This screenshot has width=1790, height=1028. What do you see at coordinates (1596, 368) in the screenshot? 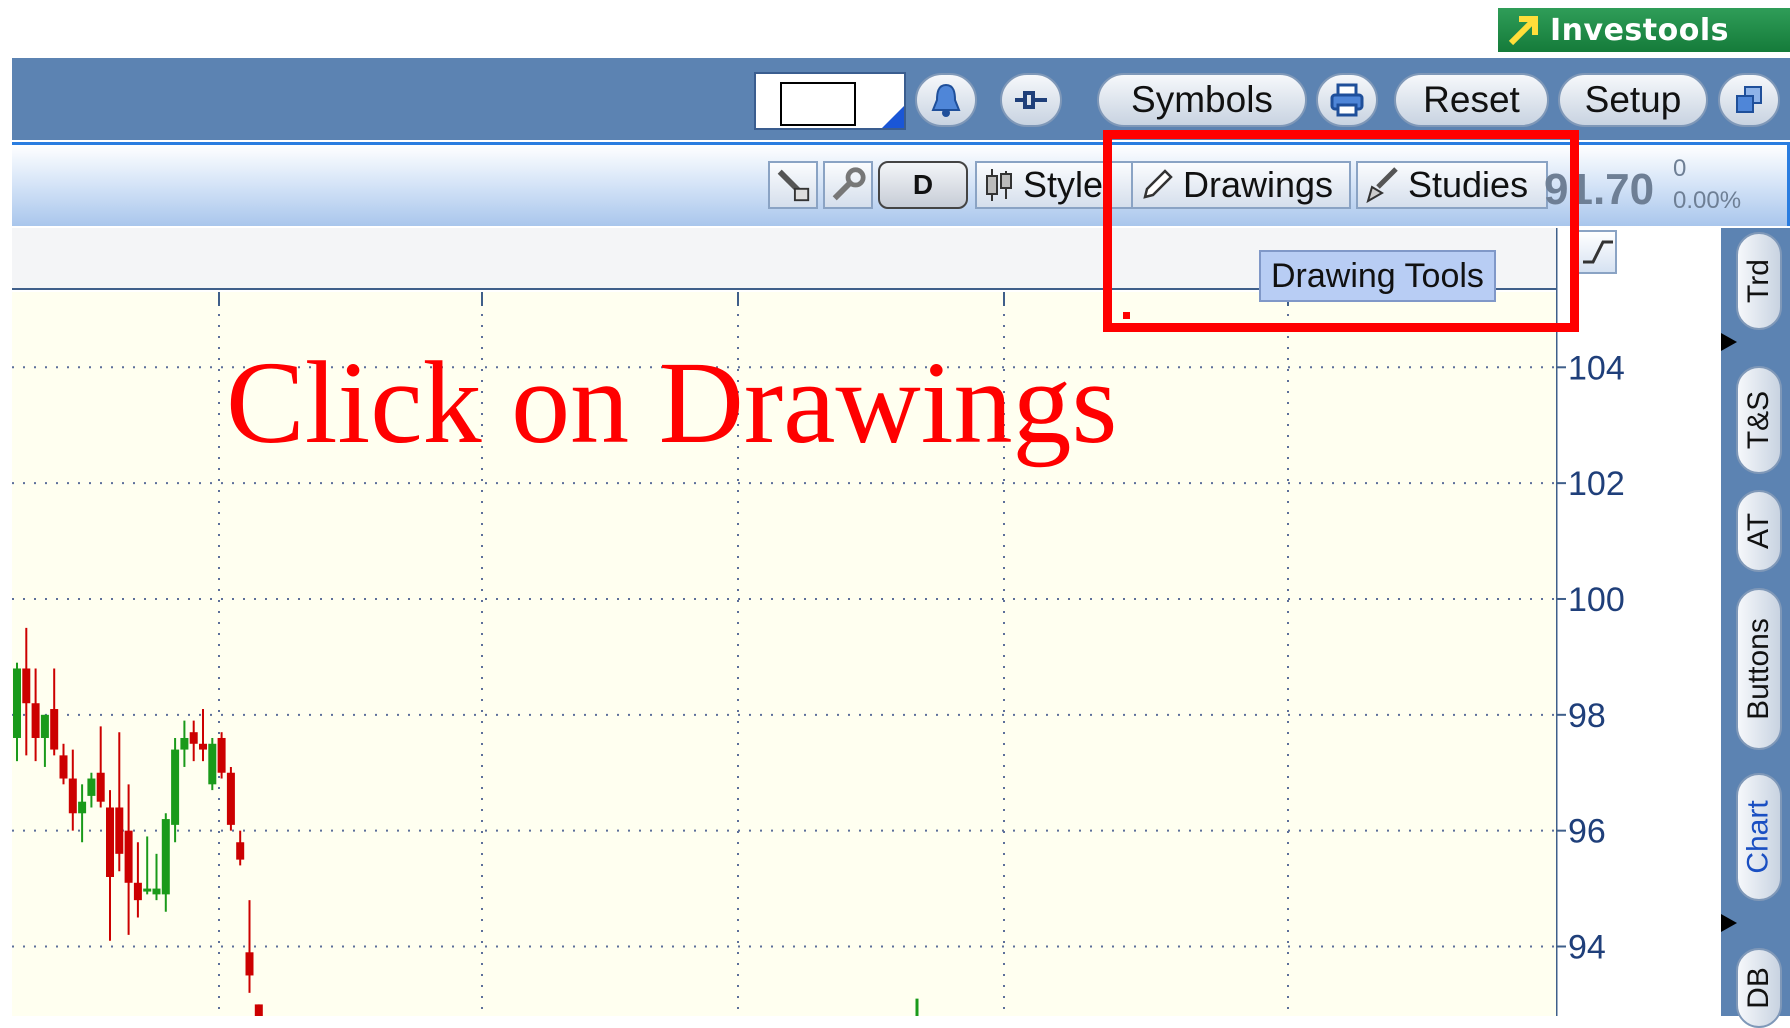
I see `y-tick-label: 104` at bounding box center [1596, 368].